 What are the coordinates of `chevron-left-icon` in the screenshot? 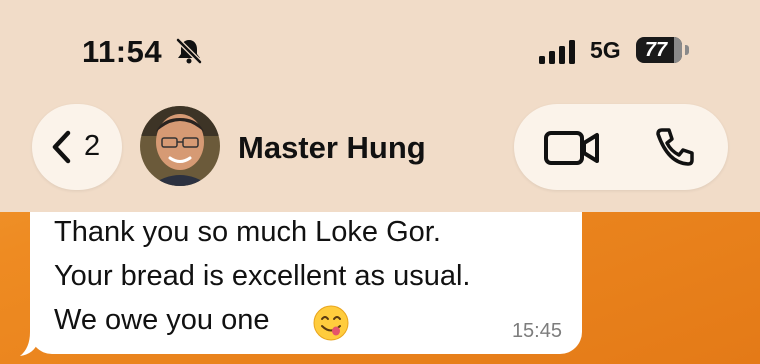 It's located at (61, 147).